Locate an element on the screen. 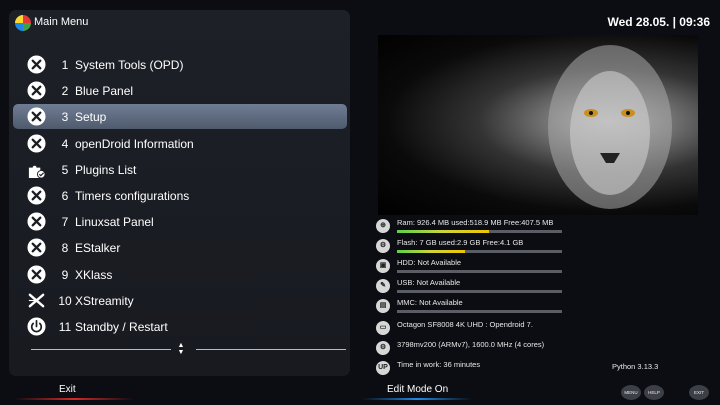  menu-item-label: System Tools (OPD) is located at coordinates (129, 65).